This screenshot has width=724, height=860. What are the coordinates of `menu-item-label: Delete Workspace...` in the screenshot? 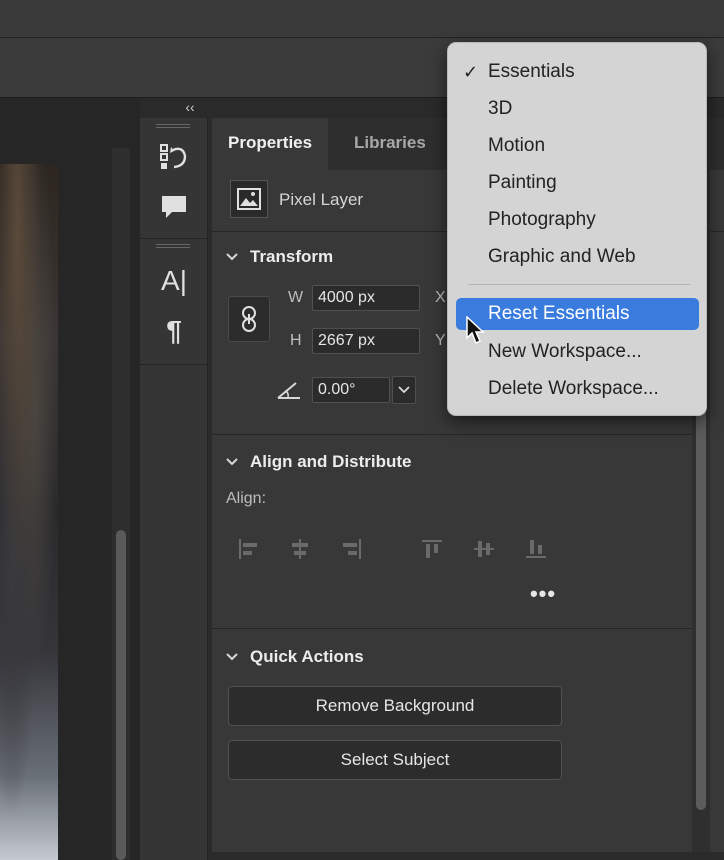 It's located at (573, 388).